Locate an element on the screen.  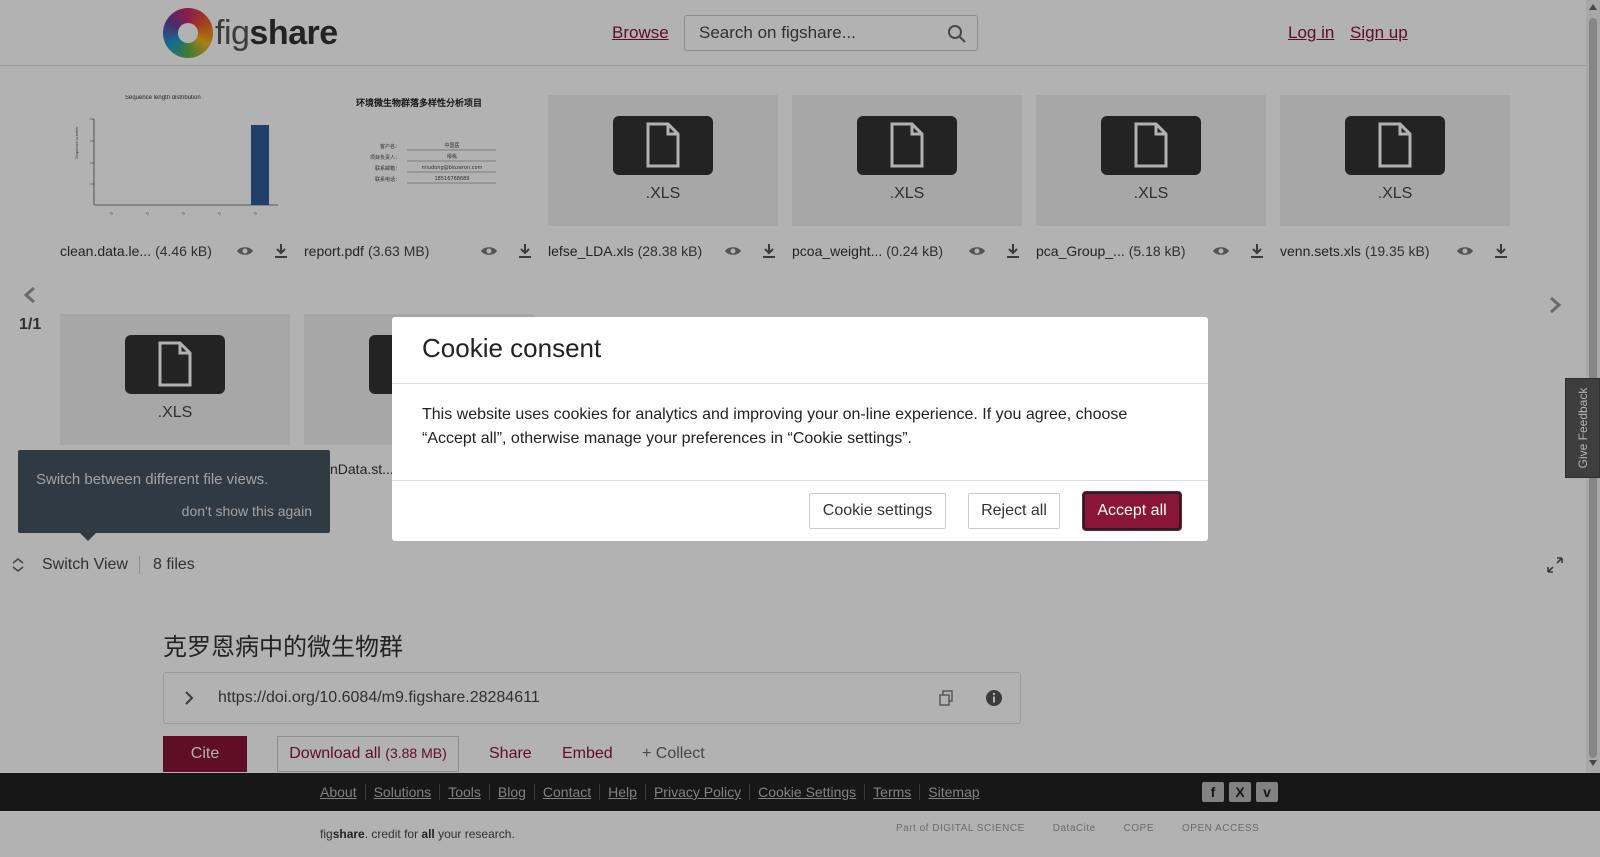
accept-all-button: Accept all is located at coordinates (1132, 511).